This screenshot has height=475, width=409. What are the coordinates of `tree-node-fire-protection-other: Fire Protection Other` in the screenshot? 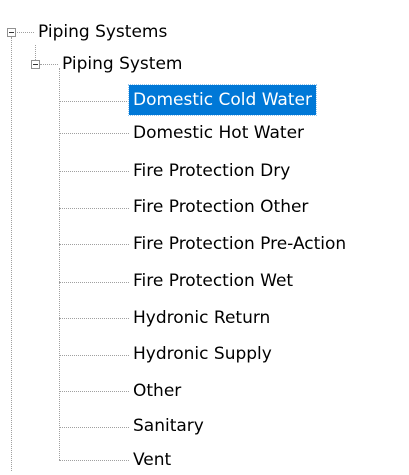 It's located at (220, 207).